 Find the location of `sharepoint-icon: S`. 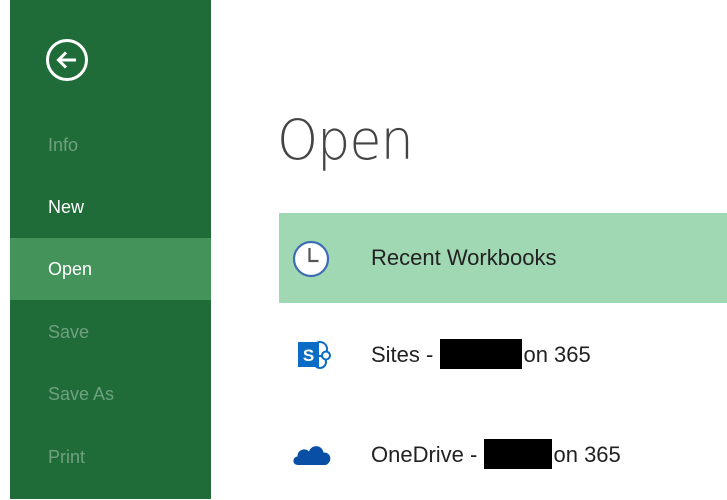

sharepoint-icon: S is located at coordinates (311, 354).